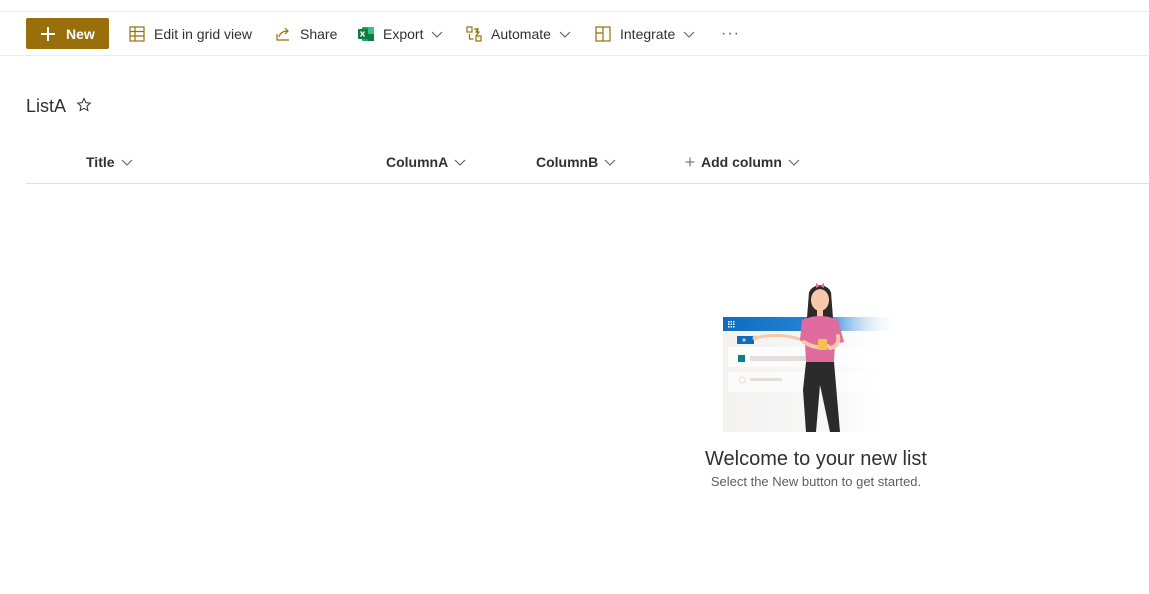 The image size is (1149, 594). I want to click on integrate-icon, so click(603, 33).